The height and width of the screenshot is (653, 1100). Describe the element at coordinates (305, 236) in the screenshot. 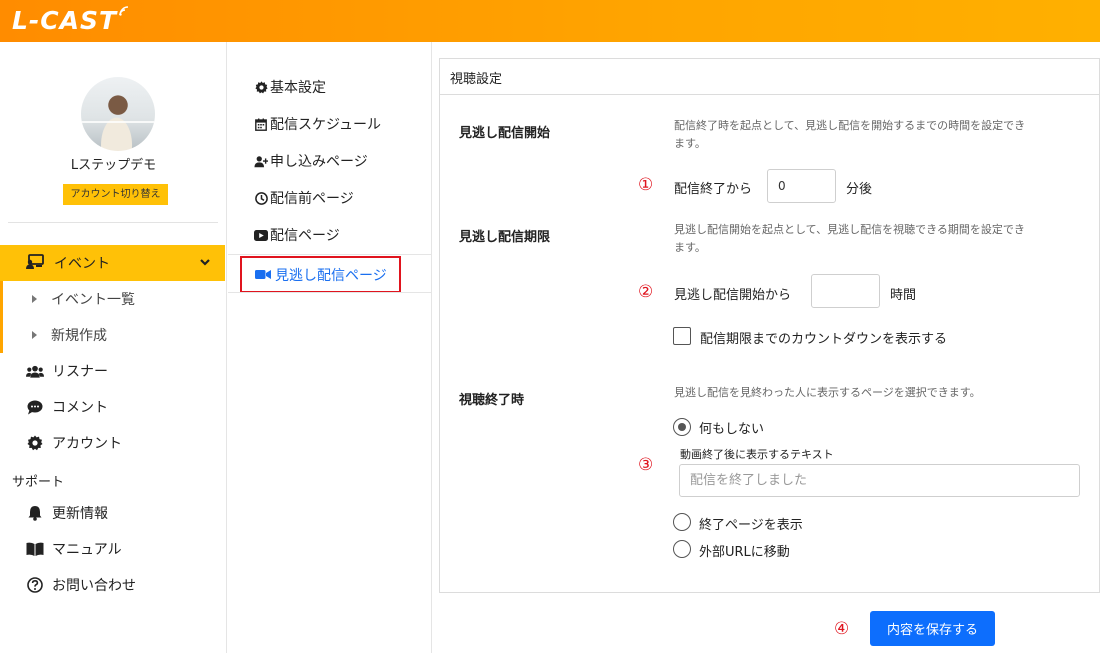

I see `menu-item-label: 配信ページ` at that location.